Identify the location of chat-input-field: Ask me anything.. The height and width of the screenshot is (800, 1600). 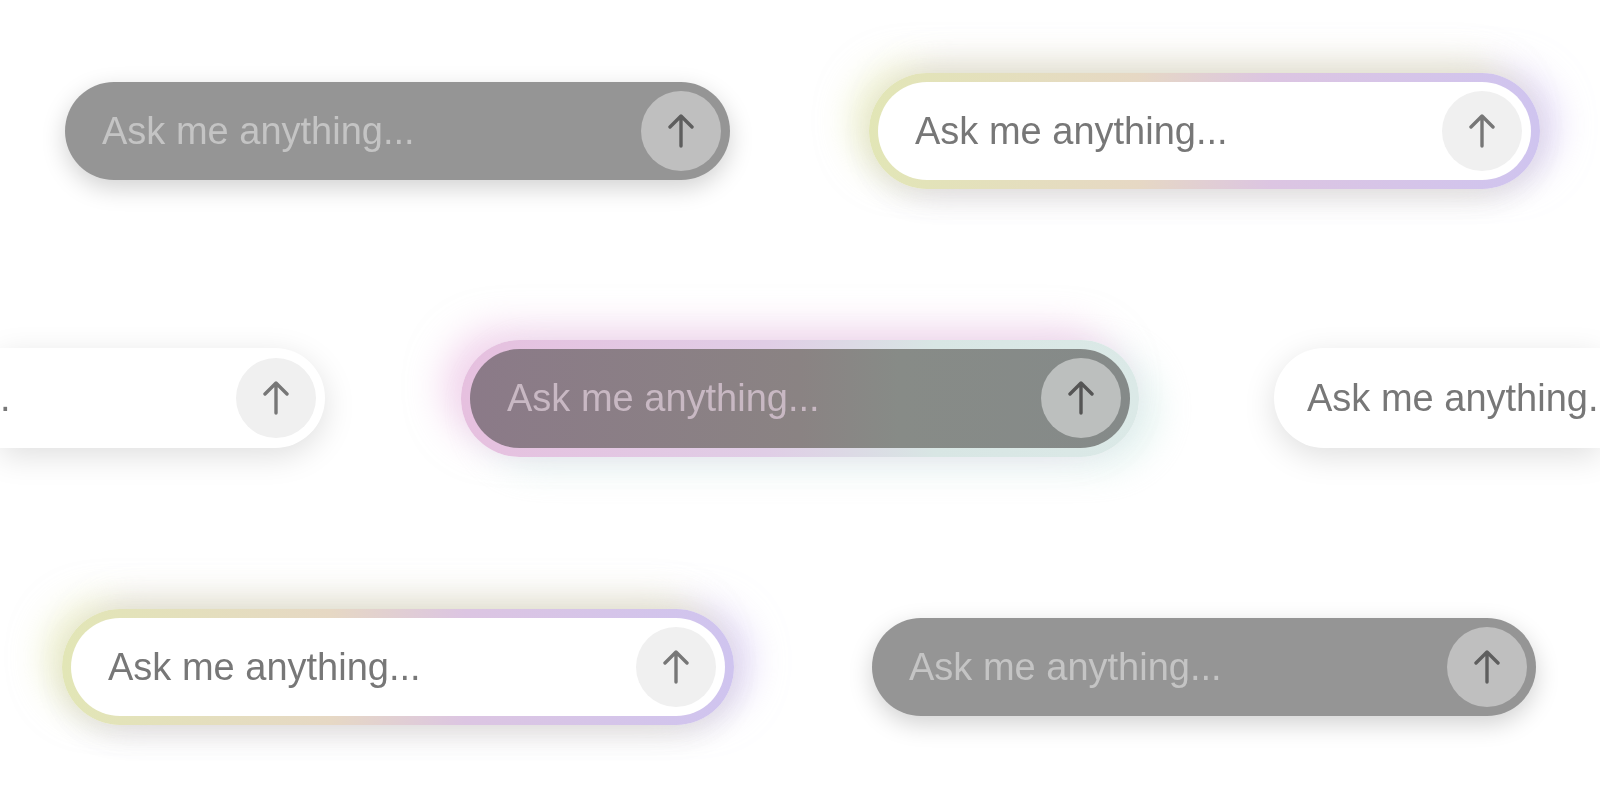
(1437, 398).